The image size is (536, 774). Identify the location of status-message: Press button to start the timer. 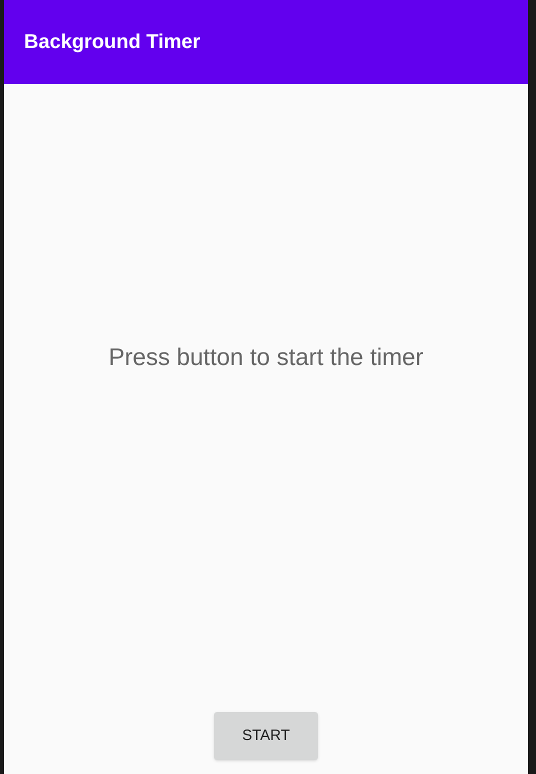
(266, 358).